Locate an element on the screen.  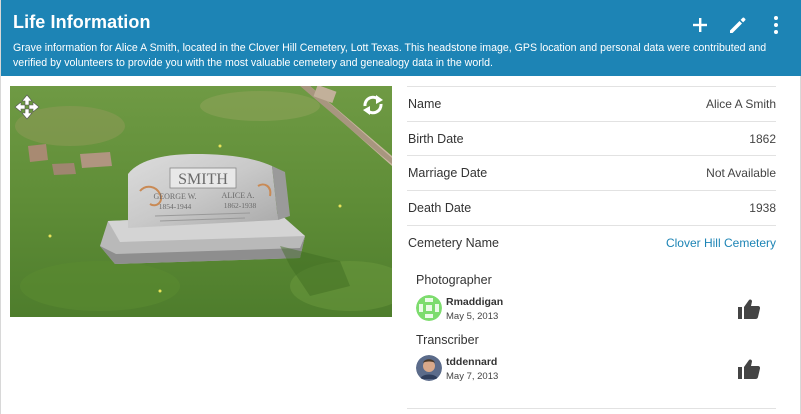
section-divider is located at coordinates (591, 408).